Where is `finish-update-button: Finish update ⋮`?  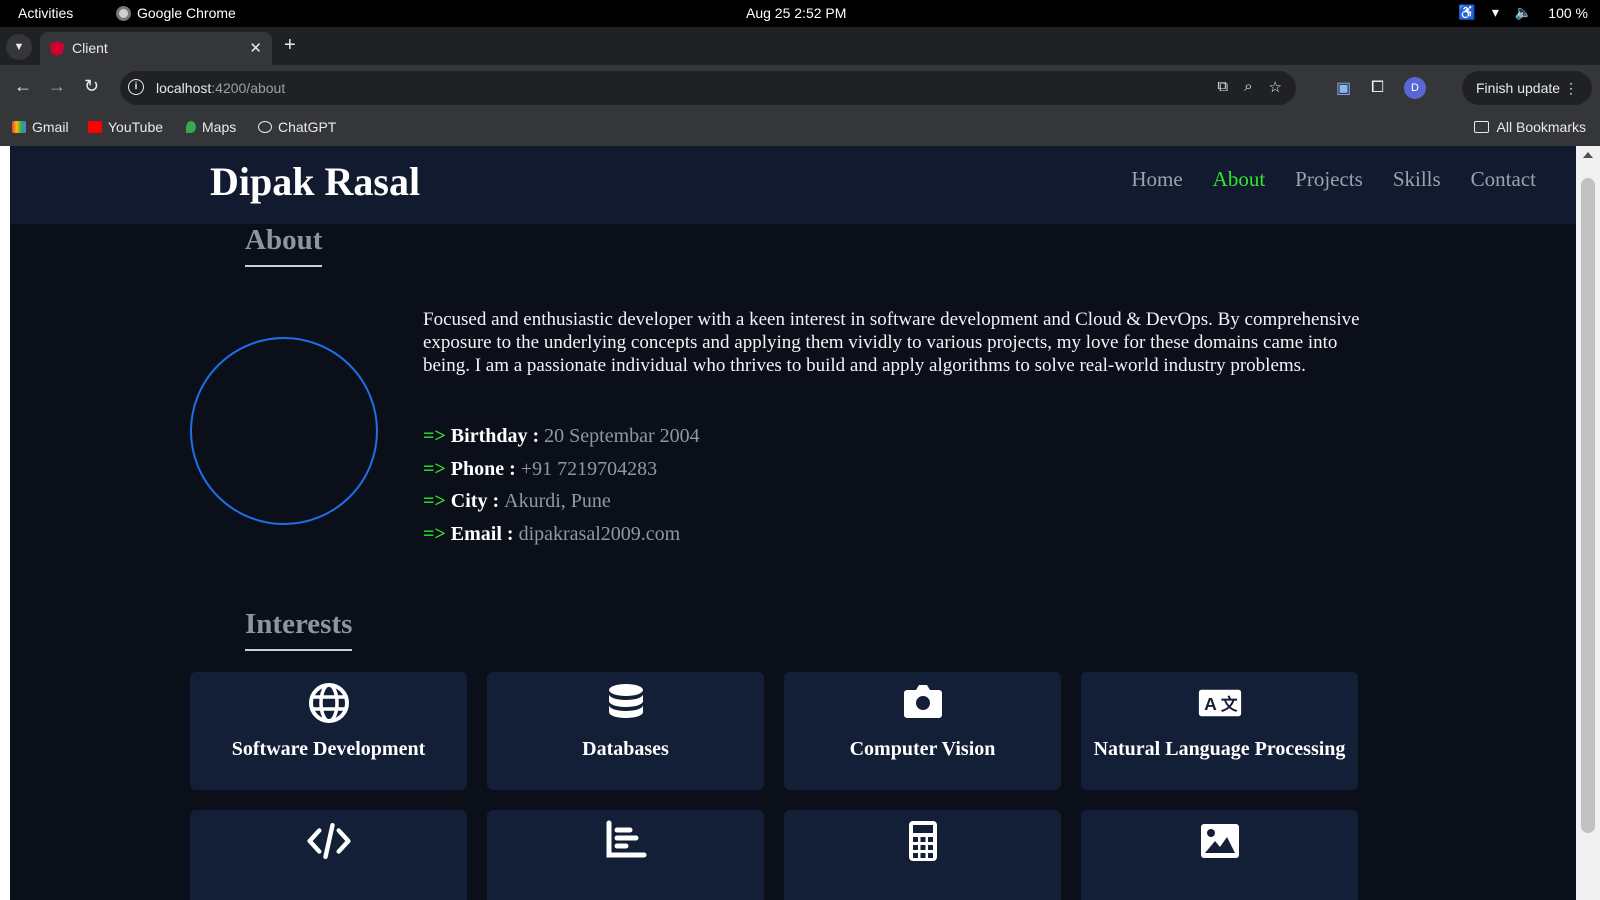
finish-update-button: Finish update ⋮ is located at coordinates (1527, 88).